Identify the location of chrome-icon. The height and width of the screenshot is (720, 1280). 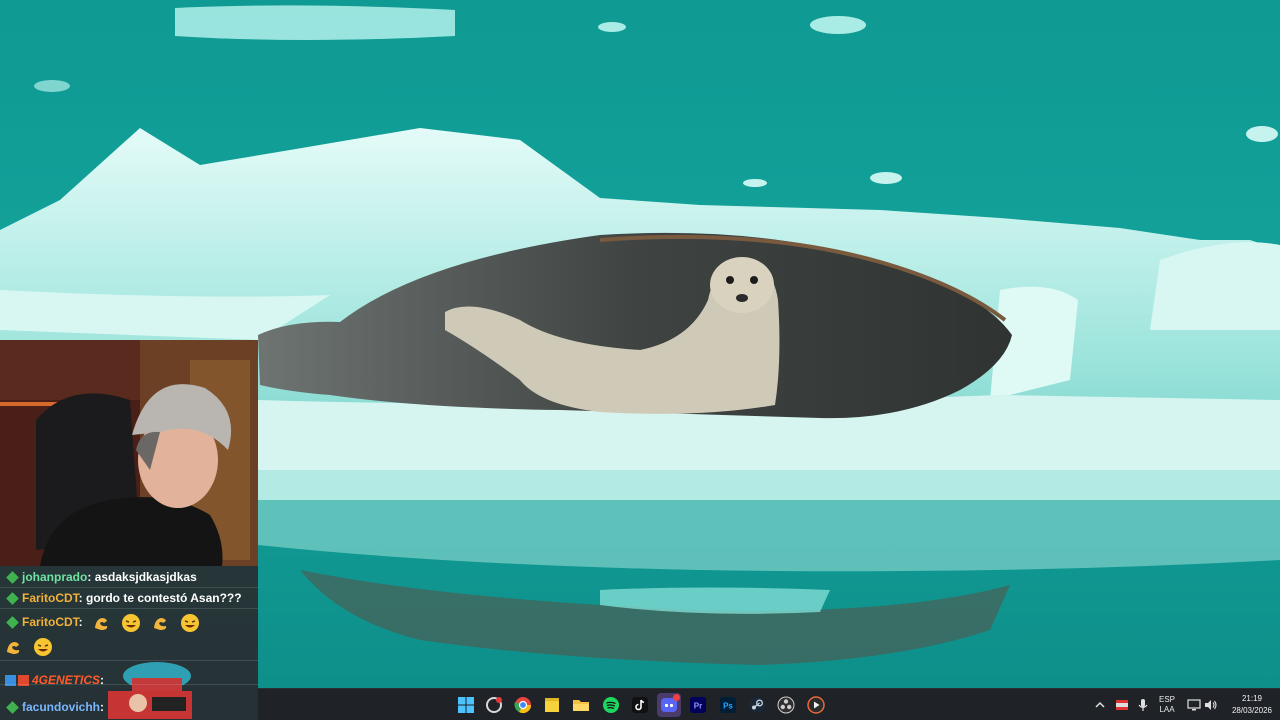
(523, 705).